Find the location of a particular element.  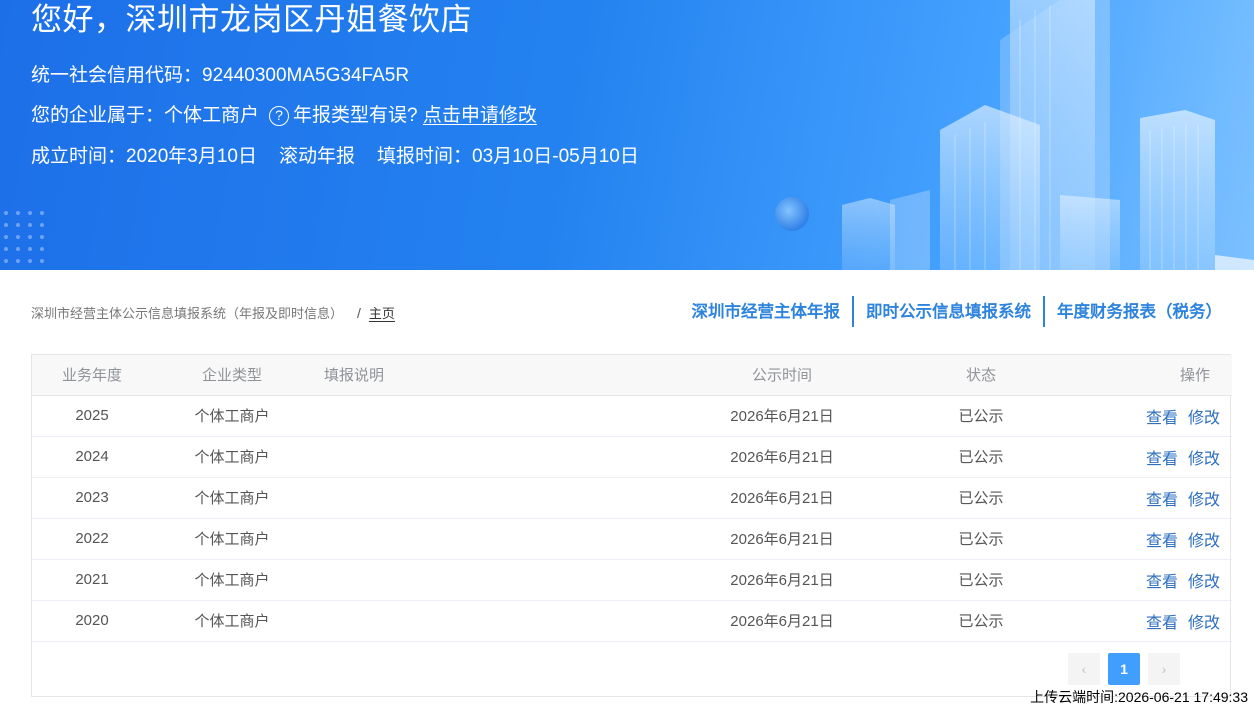

header-time: 公示时间 is located at coordinates (782, 375).